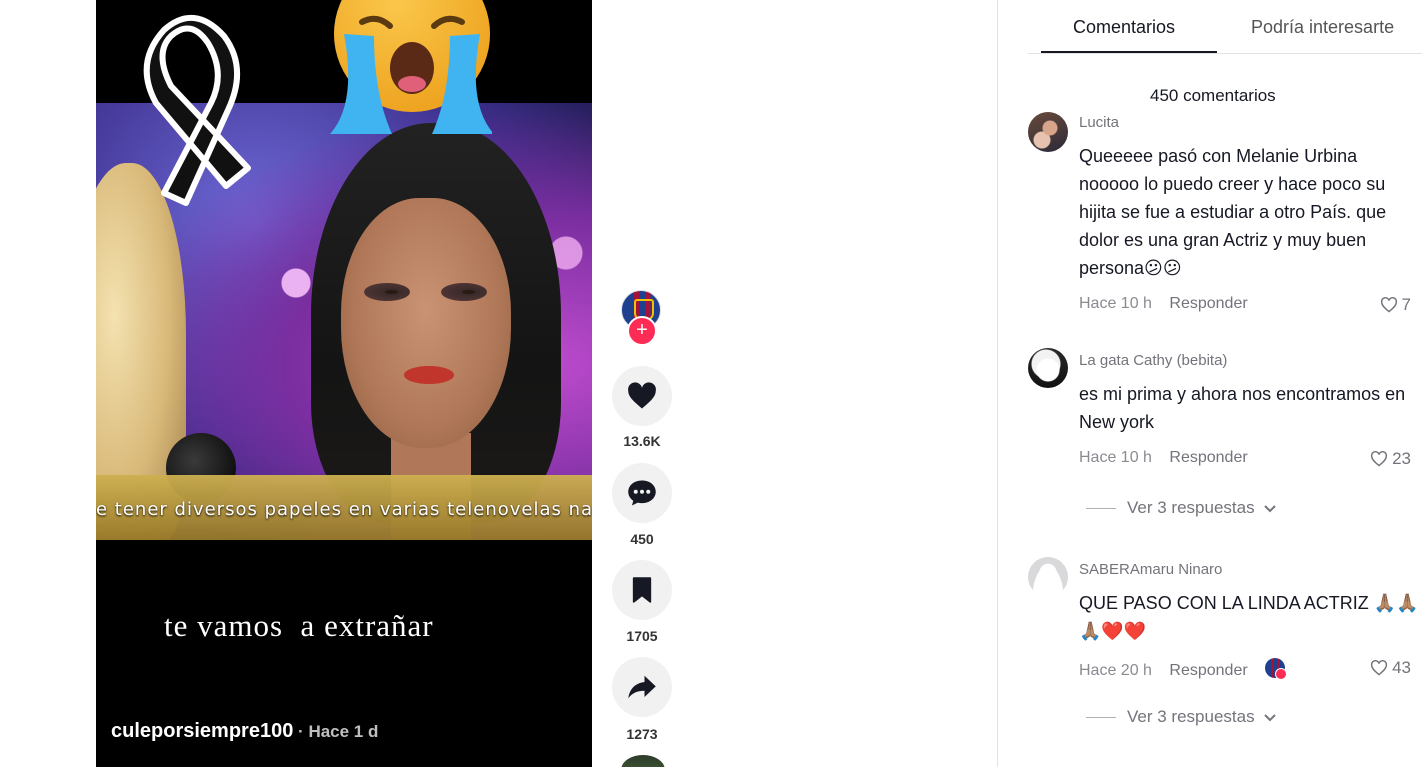 Image resolution: width=1422 pixels, height=767 pixels. I want to click on like-count: 13.6K, so click(642, 441).